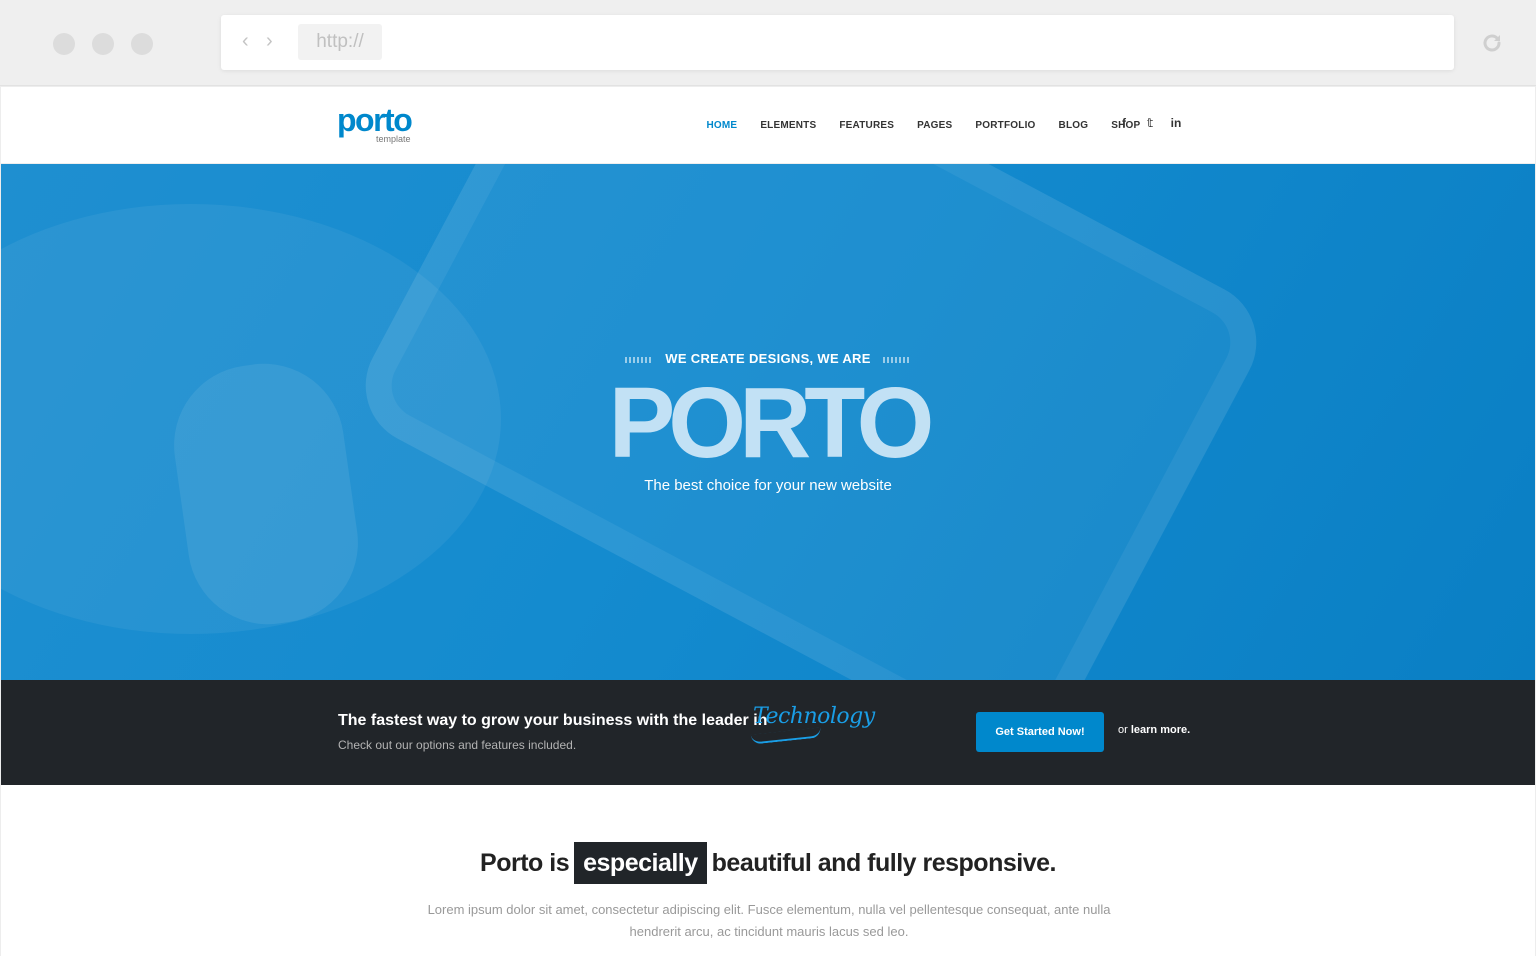  I want to click on menu-item-features: FEATURES, so click(867, 125).